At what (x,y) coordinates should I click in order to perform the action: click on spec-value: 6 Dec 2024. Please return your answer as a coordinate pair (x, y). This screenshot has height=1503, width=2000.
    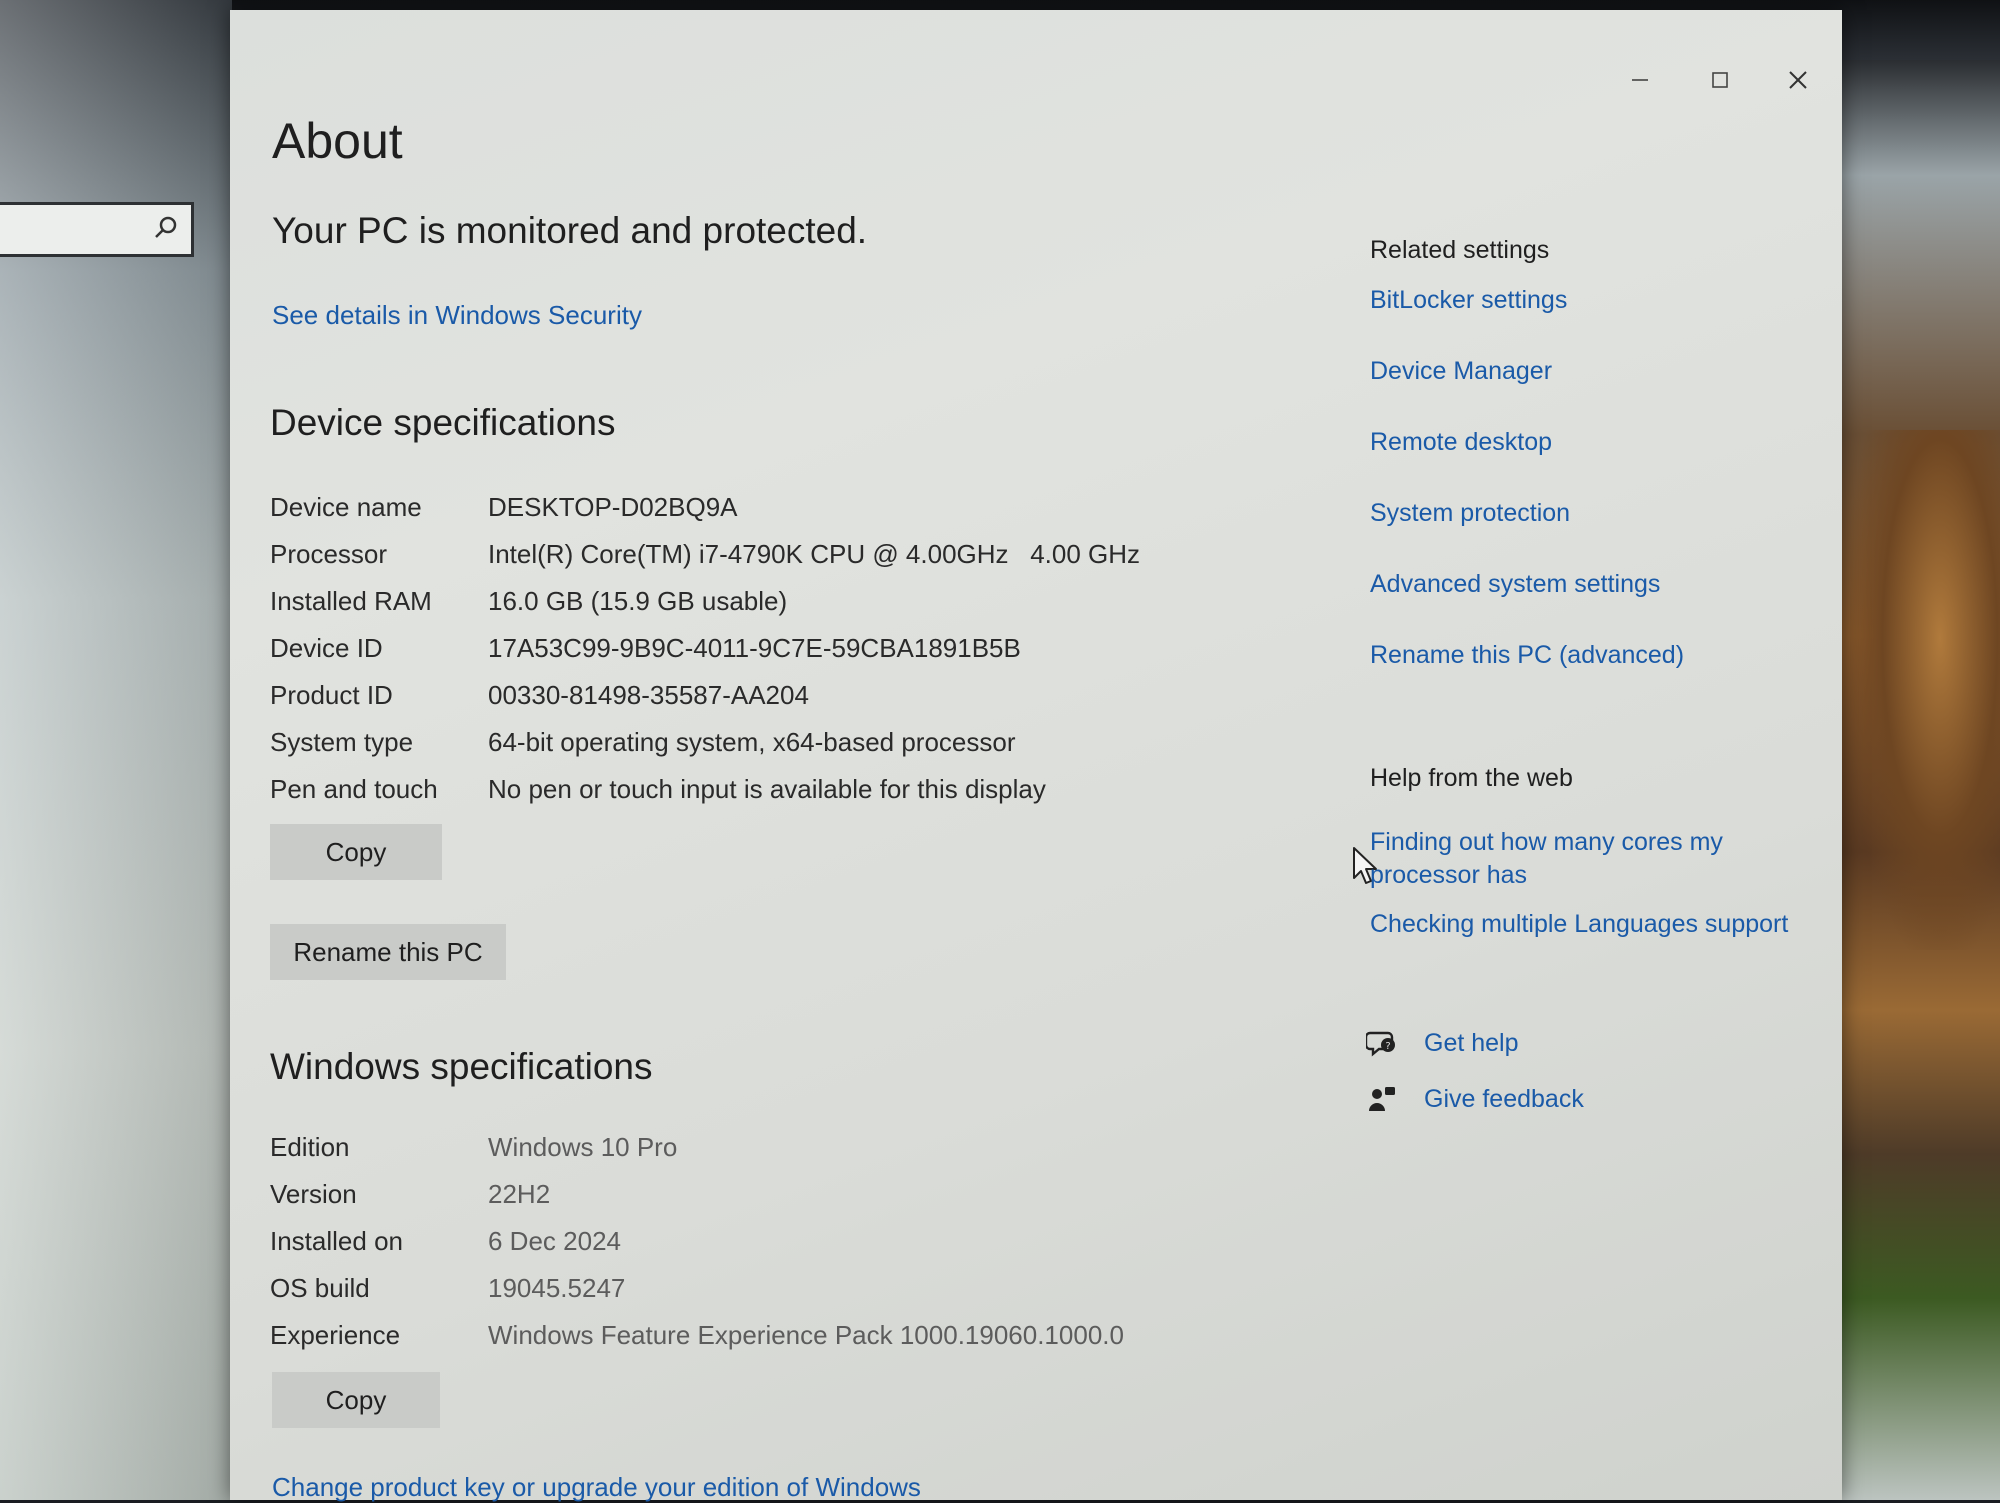
    Looking at the image, I should click on (554, 1241).